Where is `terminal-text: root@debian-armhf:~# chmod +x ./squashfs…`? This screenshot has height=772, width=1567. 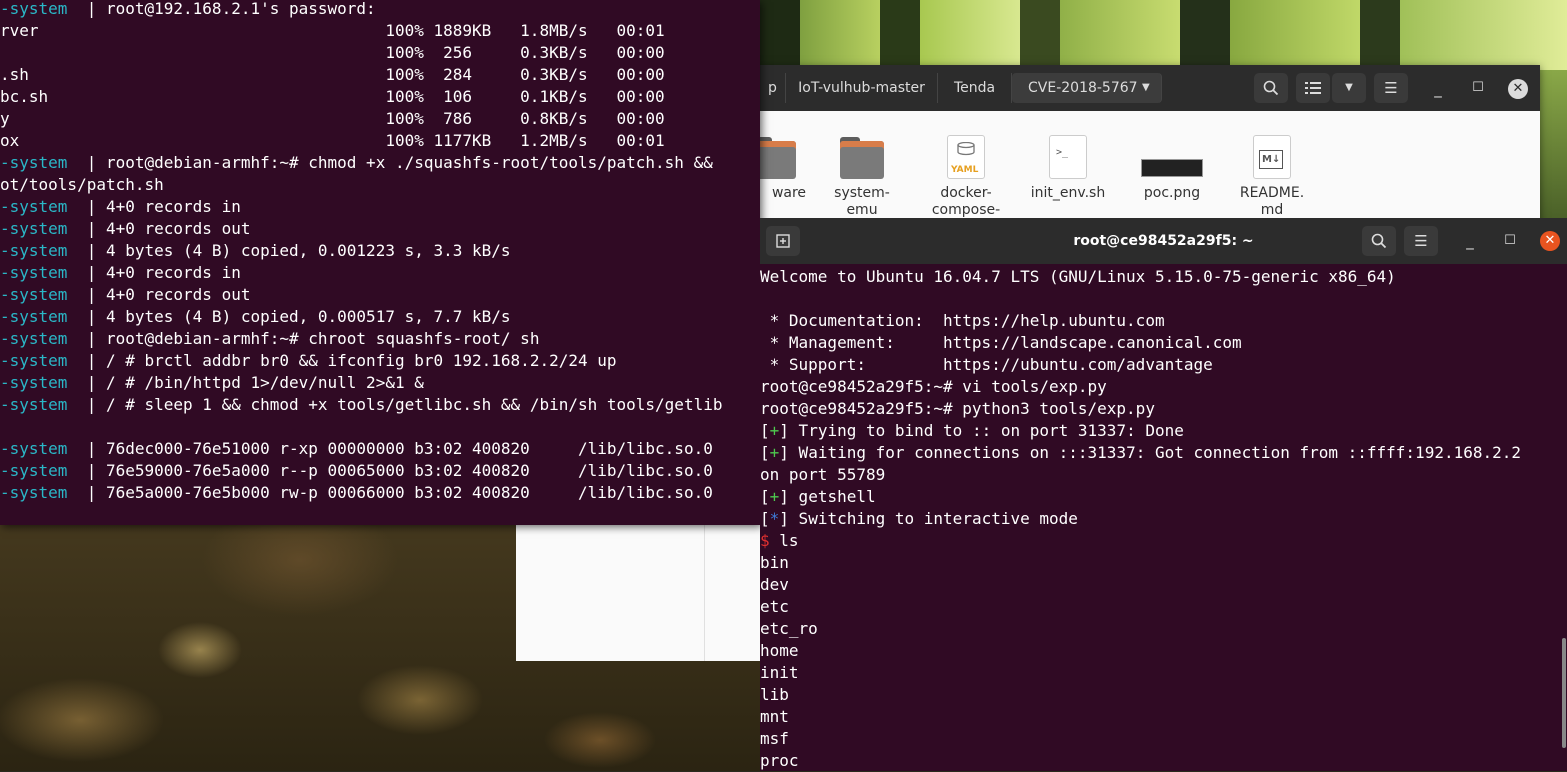 terminal-text: root@debian-armhf:~# chmod +x ./squashfs… is located at coordinates (409, 162).